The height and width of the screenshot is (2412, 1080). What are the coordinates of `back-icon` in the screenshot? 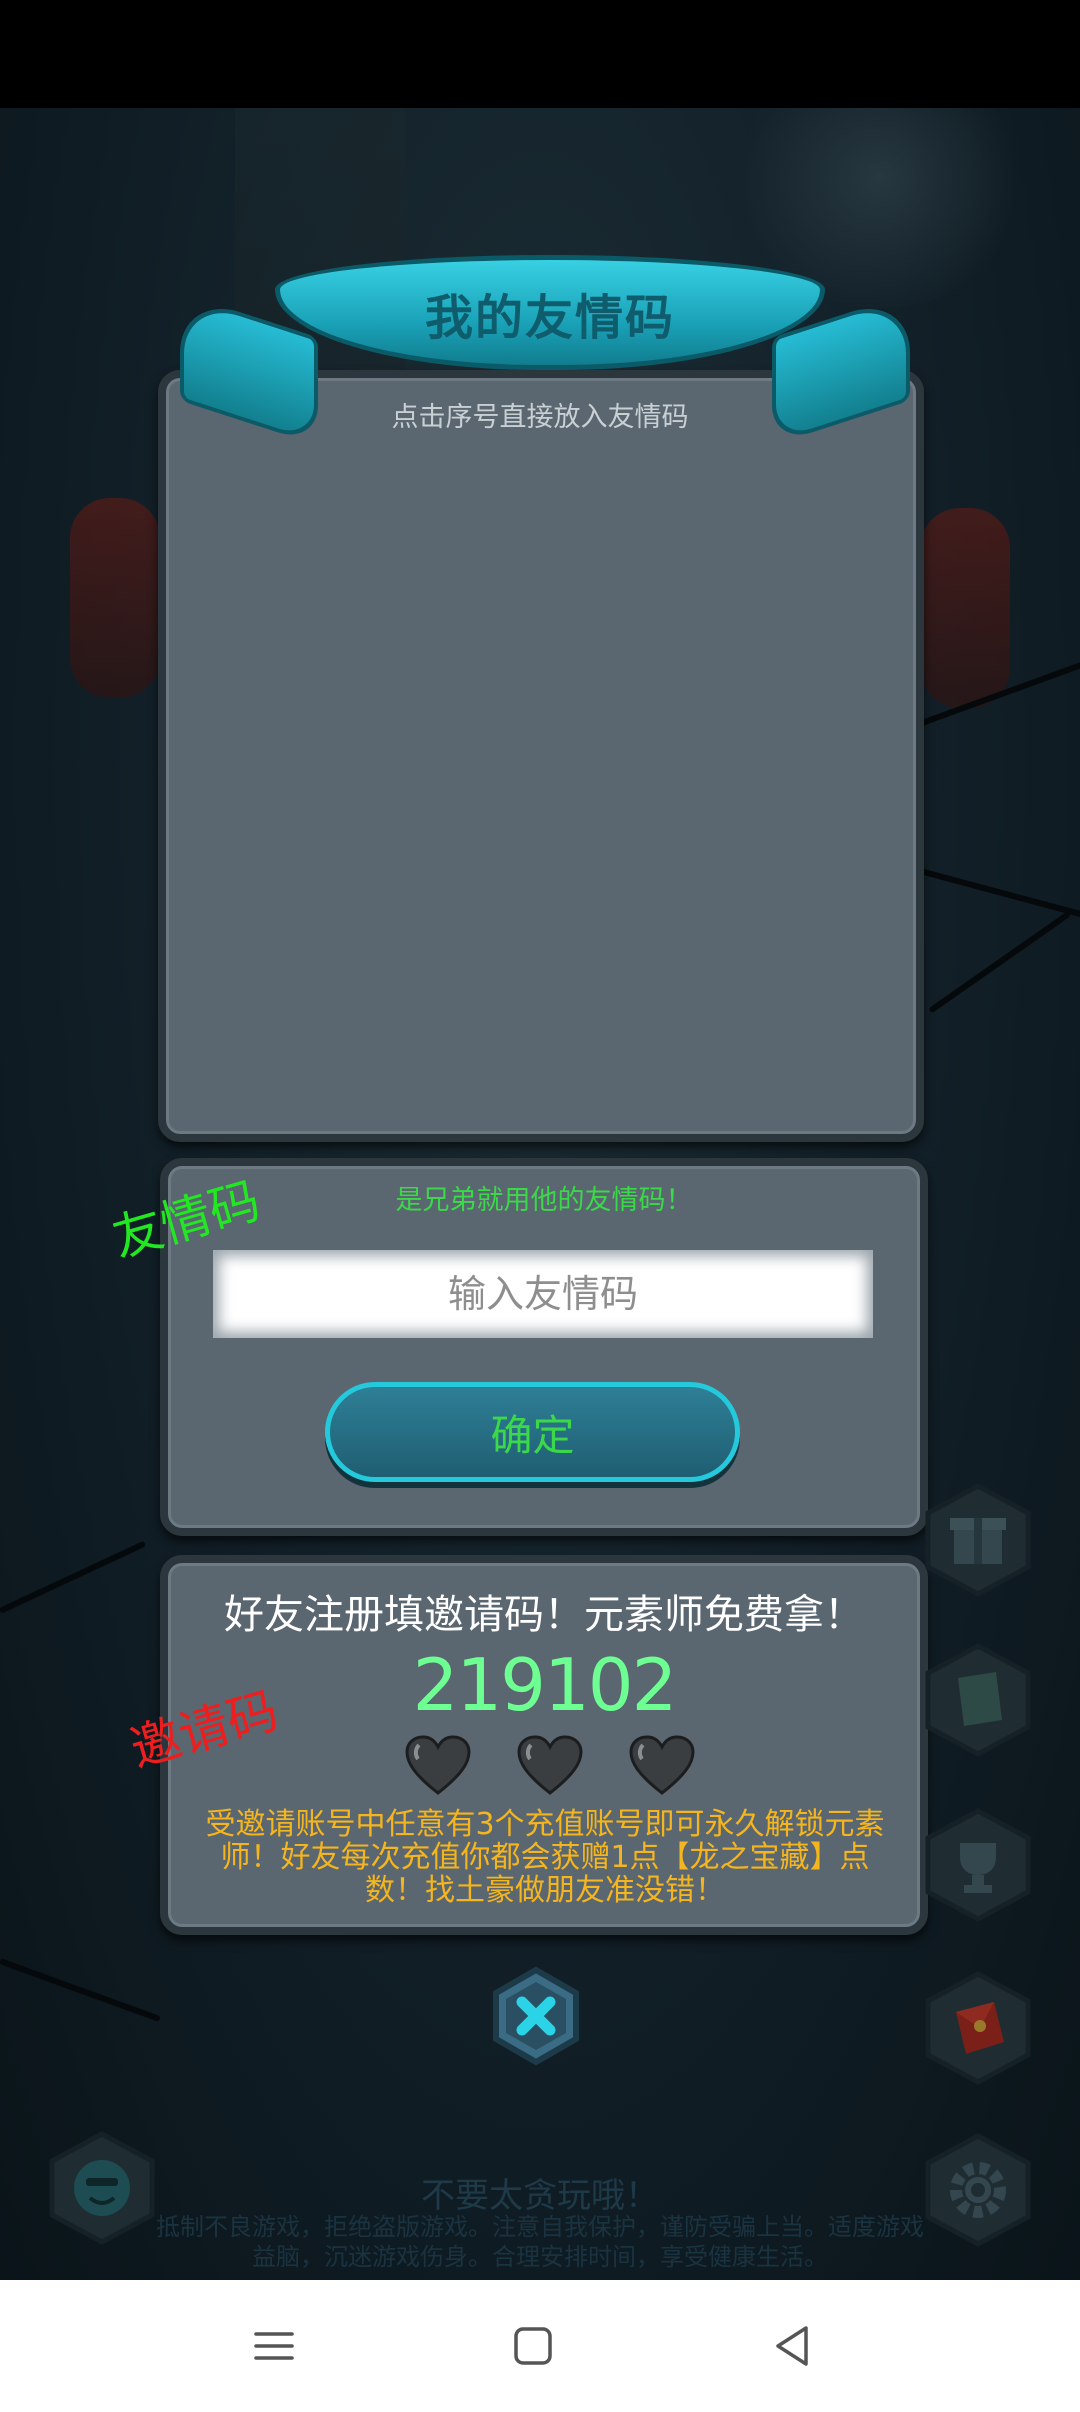 It's located at (792, 2346).